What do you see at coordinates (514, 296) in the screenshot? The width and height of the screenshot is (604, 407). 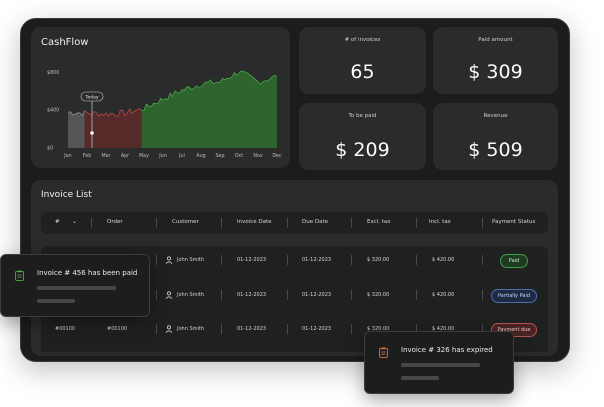 I see `status-badge: Partially Paid` at bounding box center [514, 296].